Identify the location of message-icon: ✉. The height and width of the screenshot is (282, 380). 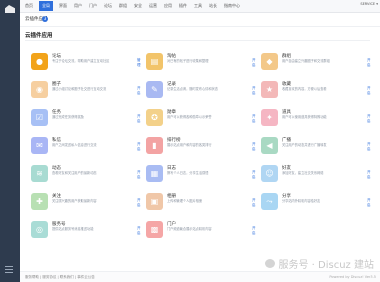
(39, 145).